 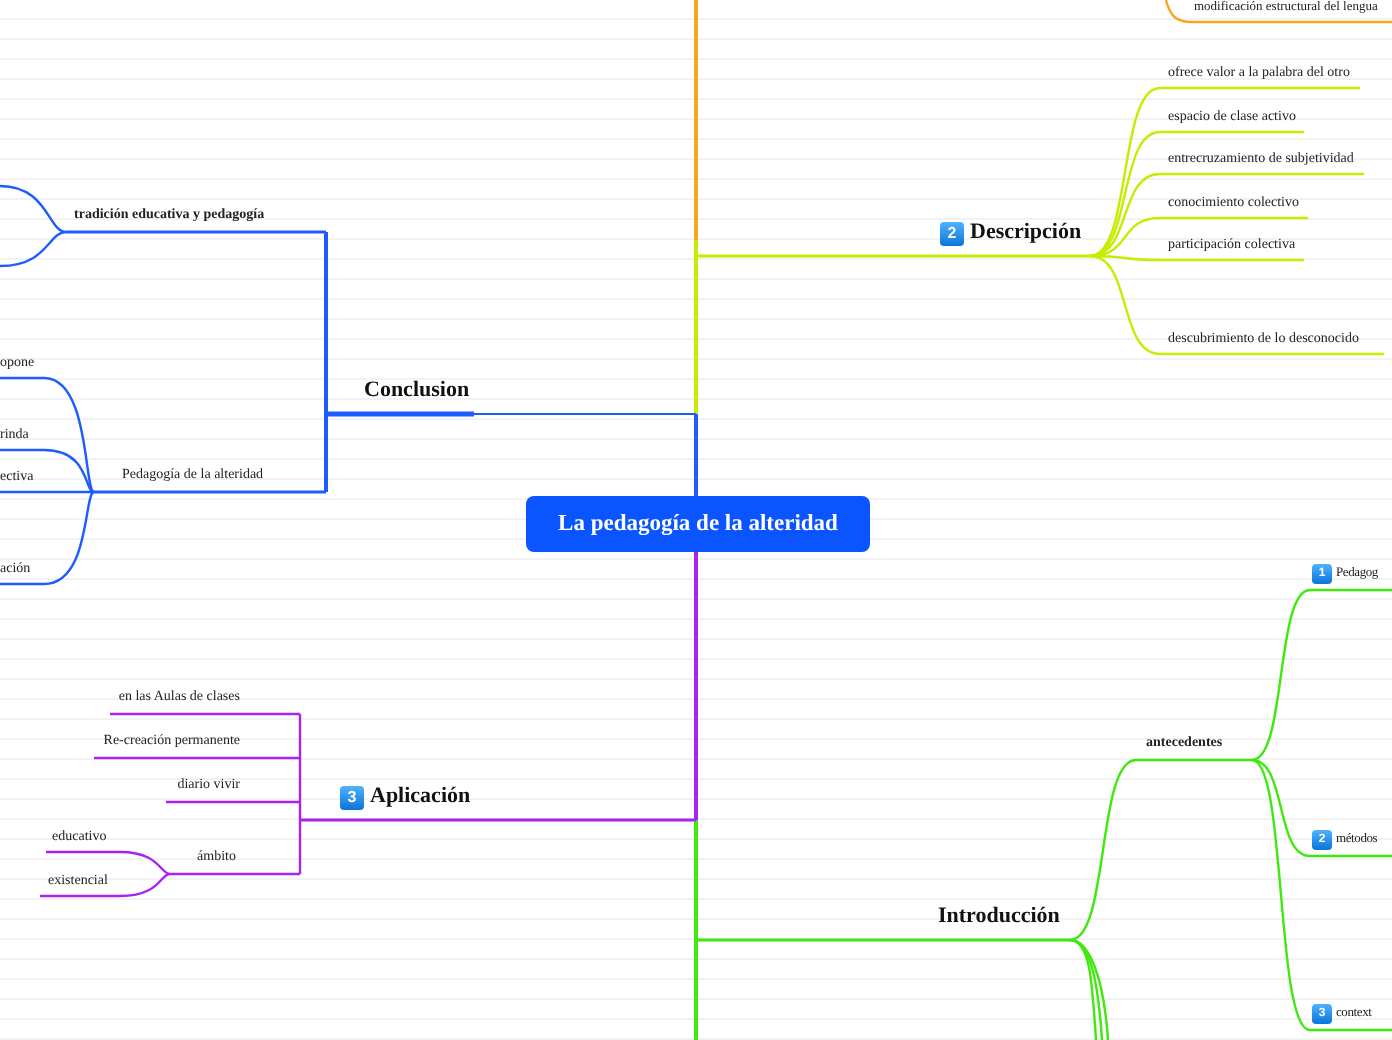 What do you see at coordinates (1026, 233) in the screenshot?
I see `topic-label: Descripción` at bounding box center [1026, 233].